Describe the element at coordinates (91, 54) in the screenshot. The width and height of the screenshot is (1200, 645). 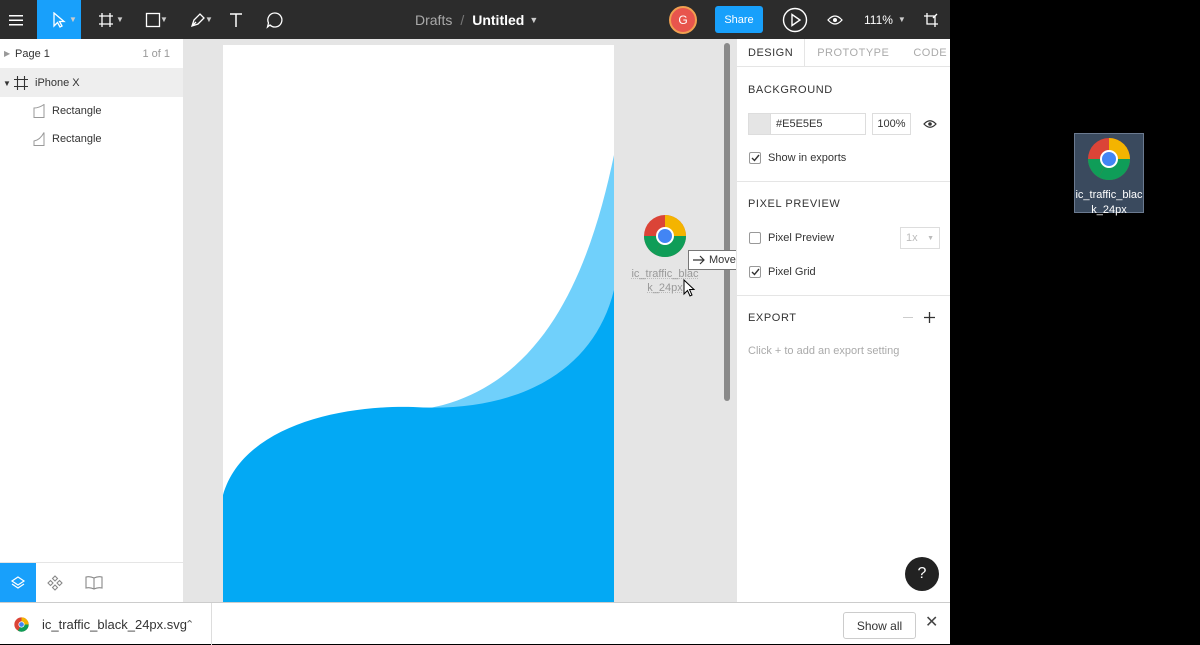
I see `page-selector: ▶ Page 1 1 of 1` at that location.